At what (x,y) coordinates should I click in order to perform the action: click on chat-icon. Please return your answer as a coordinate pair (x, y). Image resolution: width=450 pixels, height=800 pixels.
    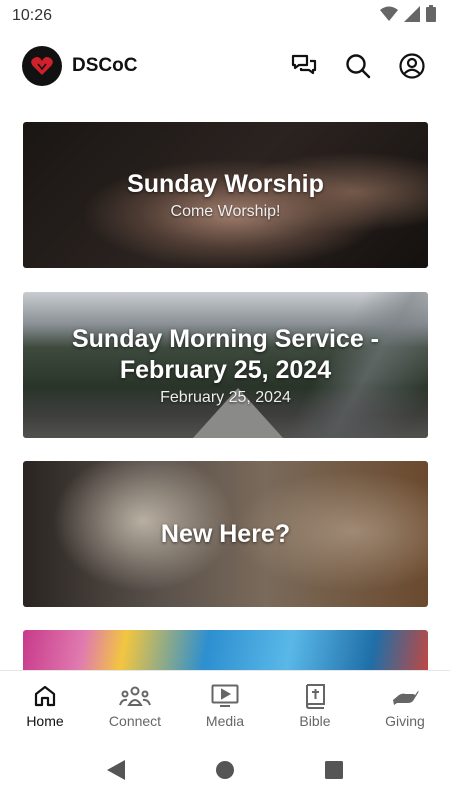
    Looking at the image, I should click on (304, 66).